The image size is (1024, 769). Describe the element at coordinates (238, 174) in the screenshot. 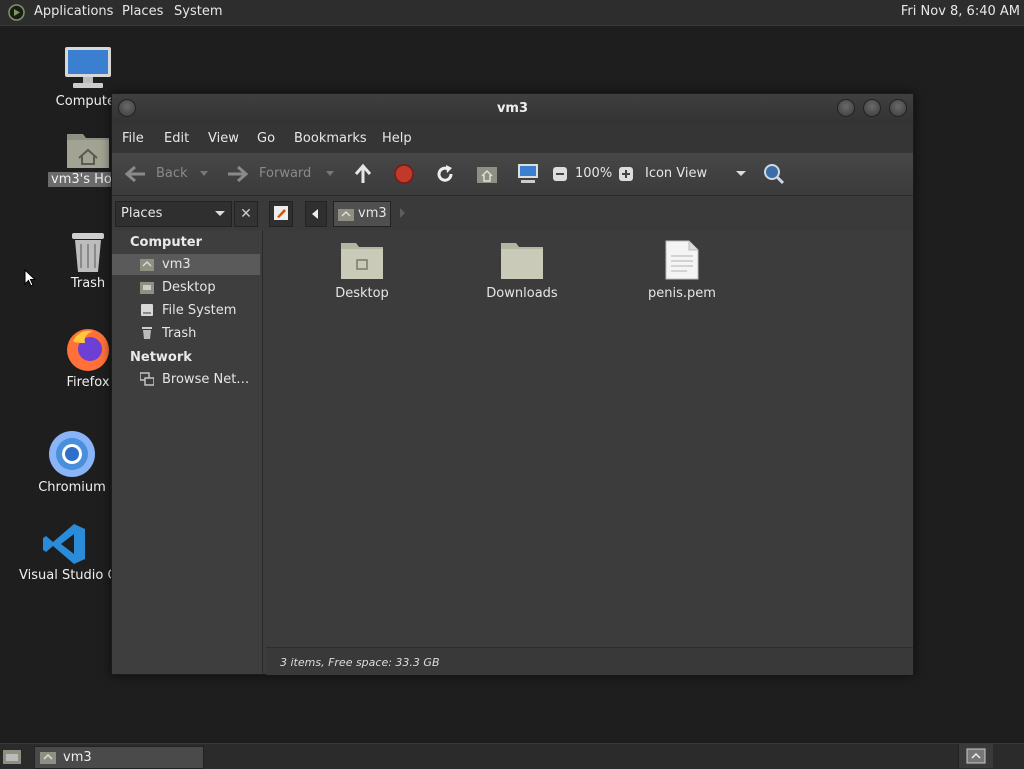

I see `forward-arrow-icon` at that location.